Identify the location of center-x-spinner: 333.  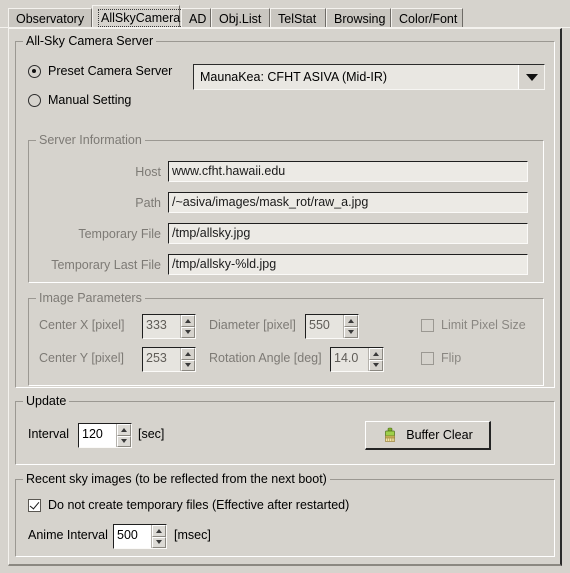
(169, 326).